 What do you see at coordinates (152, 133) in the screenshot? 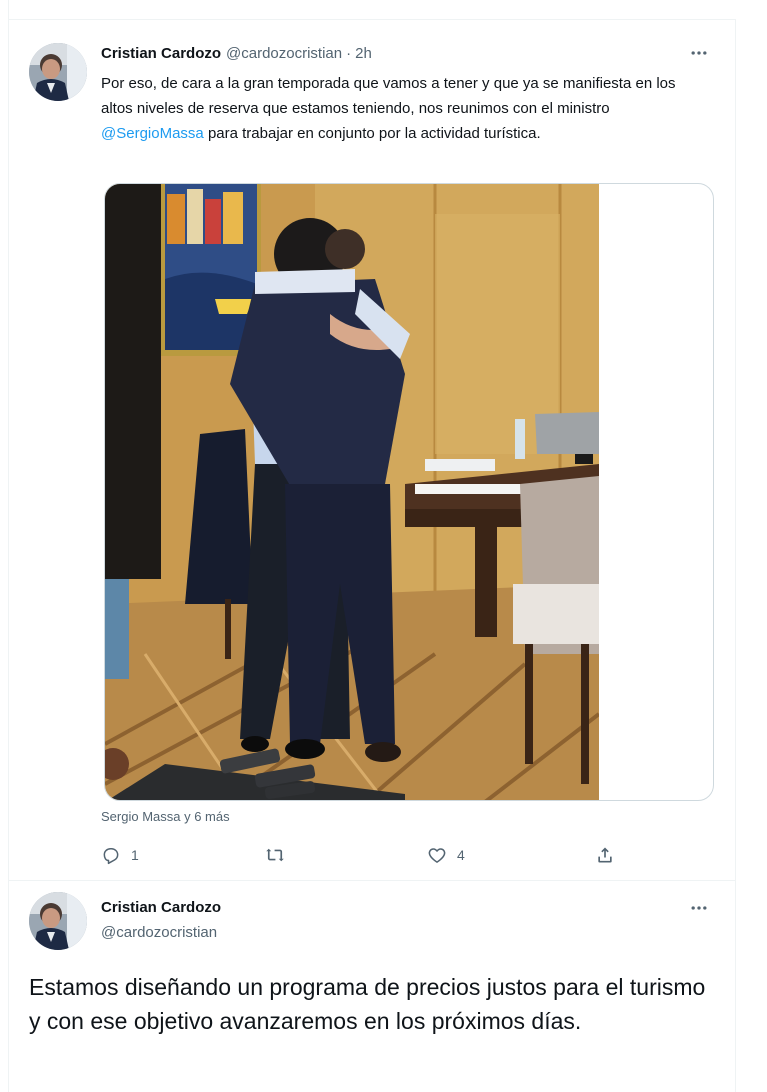
I see `mention-link: @SergioMassa` at bounding box center [152, 133].